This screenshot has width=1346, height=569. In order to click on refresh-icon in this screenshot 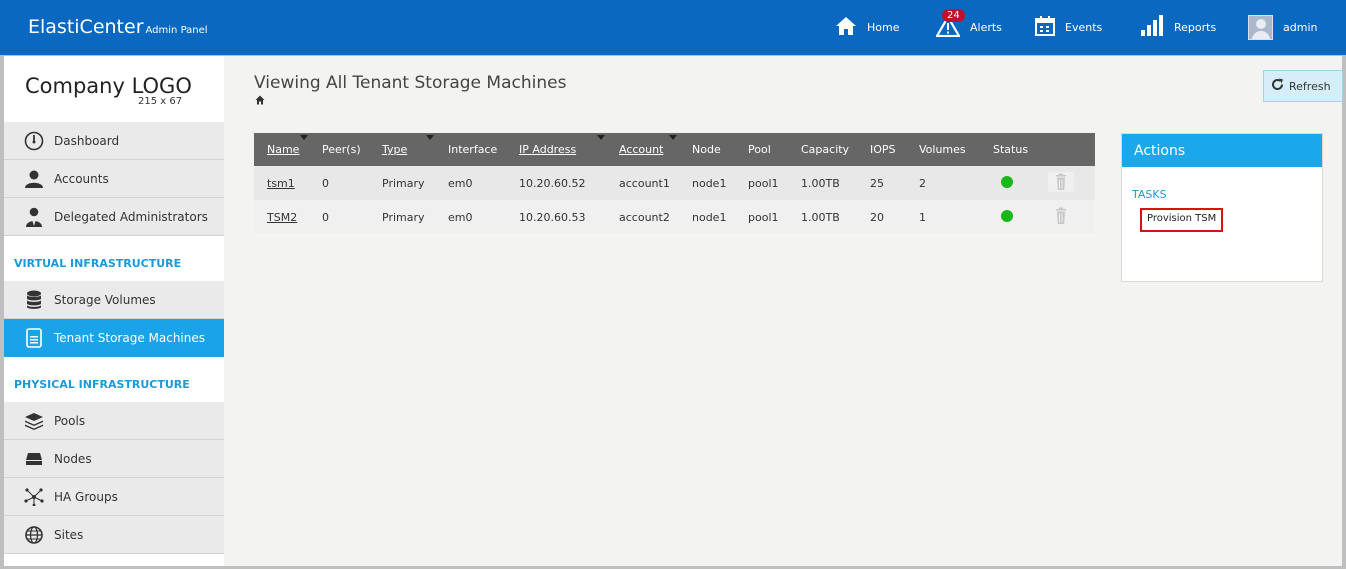, I will do `click(1277, 86)`.